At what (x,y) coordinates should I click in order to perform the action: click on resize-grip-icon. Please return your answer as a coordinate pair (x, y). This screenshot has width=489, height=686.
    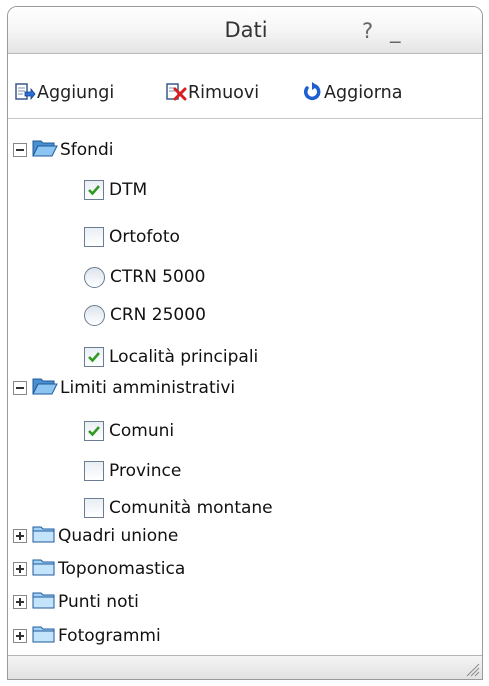
    Looking at the image, I should click on (472, 669).